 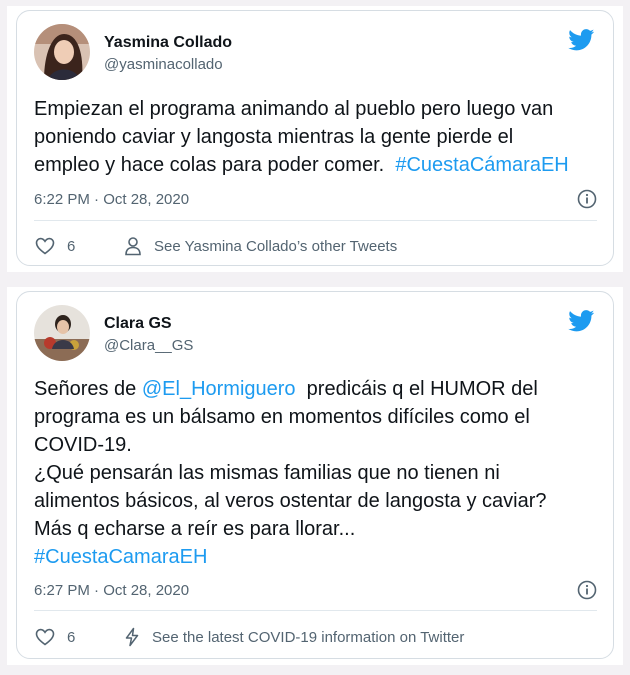 What do you see at coordinates (133, 246) in the screenshot?
I see `person-icon` at bounding box center [133, 246].